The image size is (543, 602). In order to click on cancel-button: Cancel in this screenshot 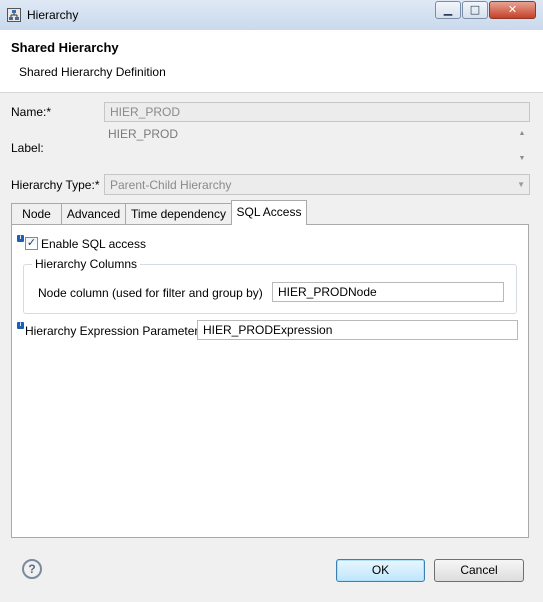, I will do `click(479, 570)`.